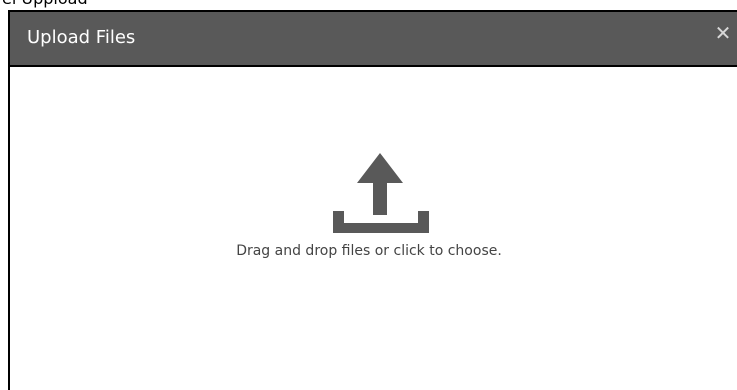  What do you see at coordinates (723, 33) in the screenshot?
I see `close-icon: ✕` at bounding box center [723, 33].